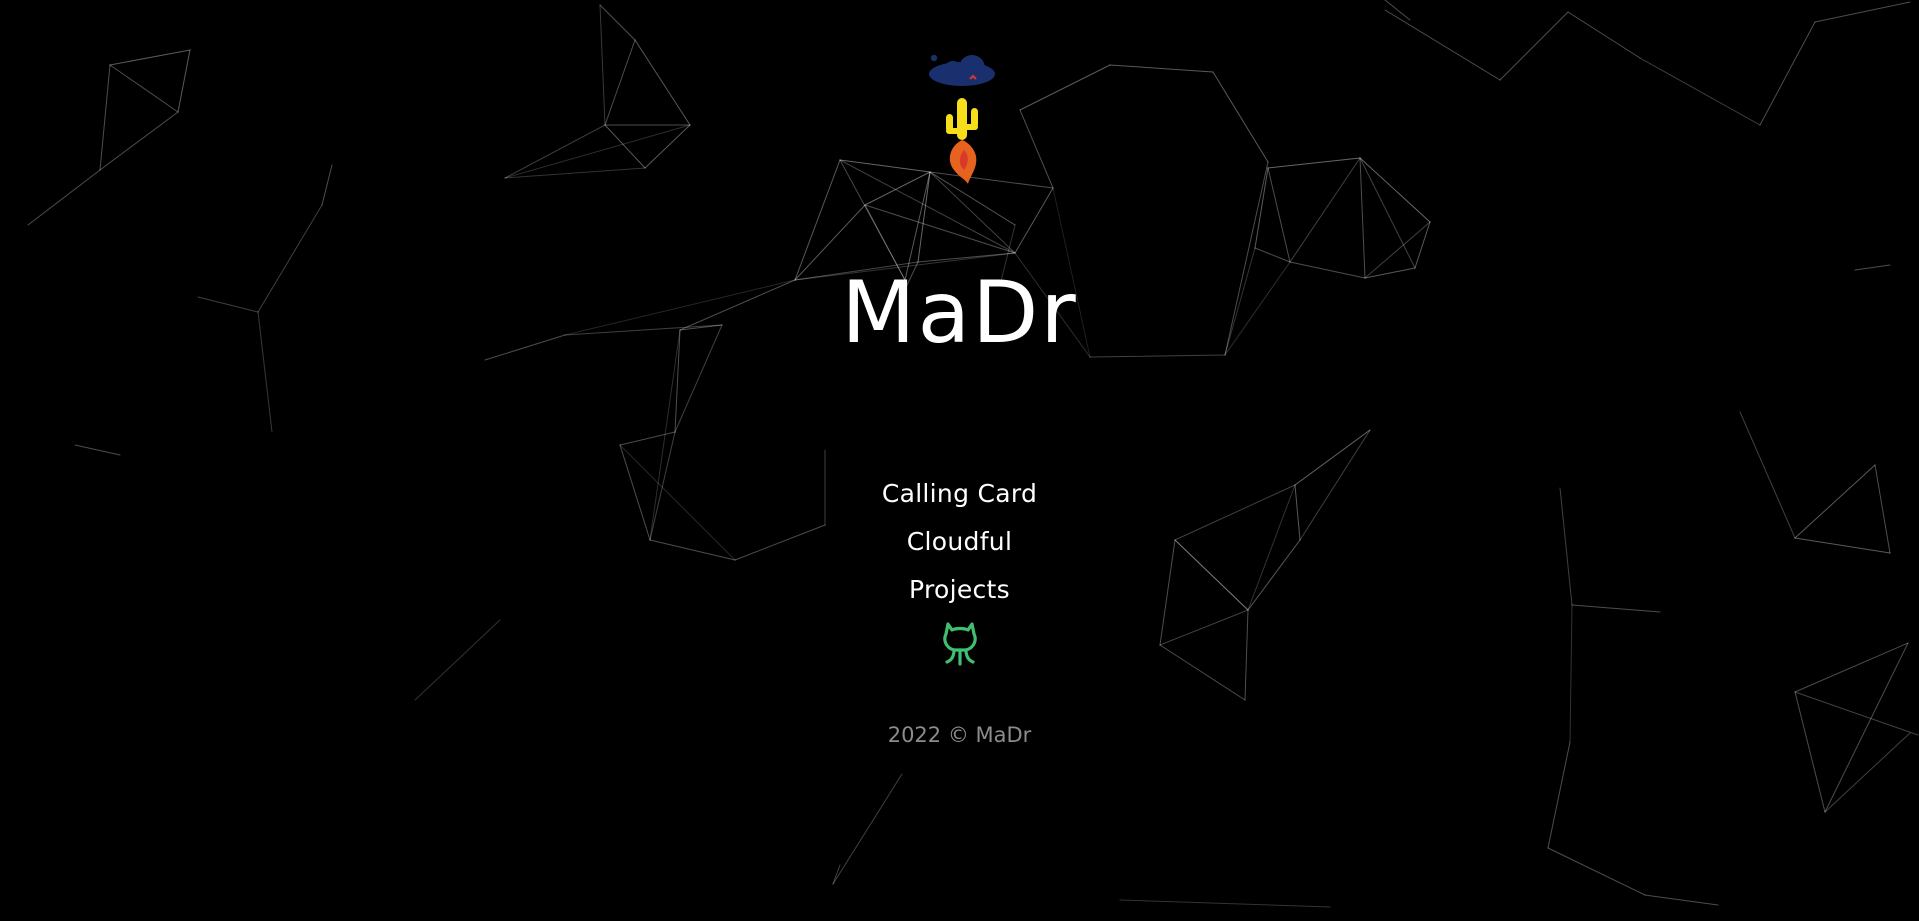 The width and height of the screenshot is (1919, 921). Describe the element at coordinates (963, 162) in the screenshot. I see `flame-icon` at that location.